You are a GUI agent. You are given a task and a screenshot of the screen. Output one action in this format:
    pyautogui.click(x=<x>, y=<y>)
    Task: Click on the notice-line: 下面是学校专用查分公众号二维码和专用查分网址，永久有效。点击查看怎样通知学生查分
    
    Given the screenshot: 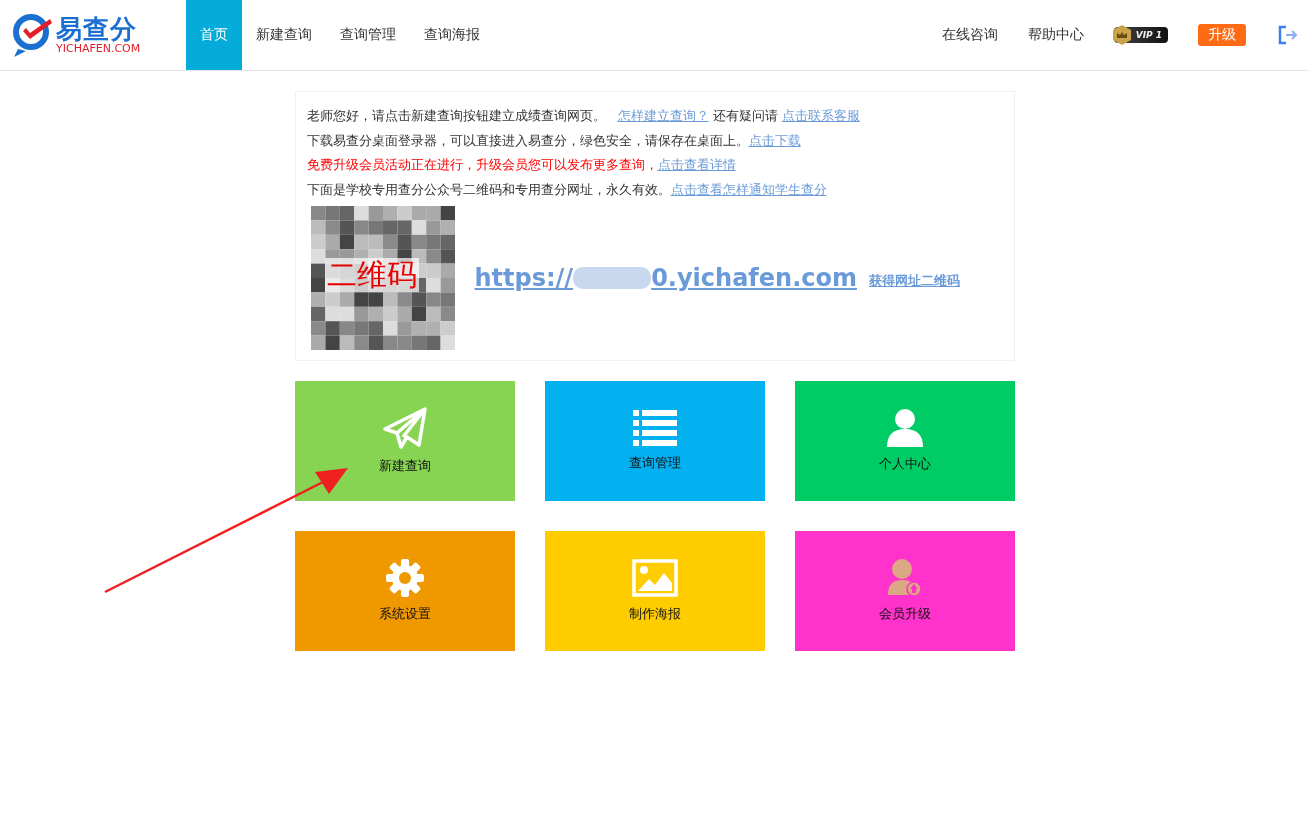 What is the action you would take?
    pyautogui.click(x=567, y=189)
    